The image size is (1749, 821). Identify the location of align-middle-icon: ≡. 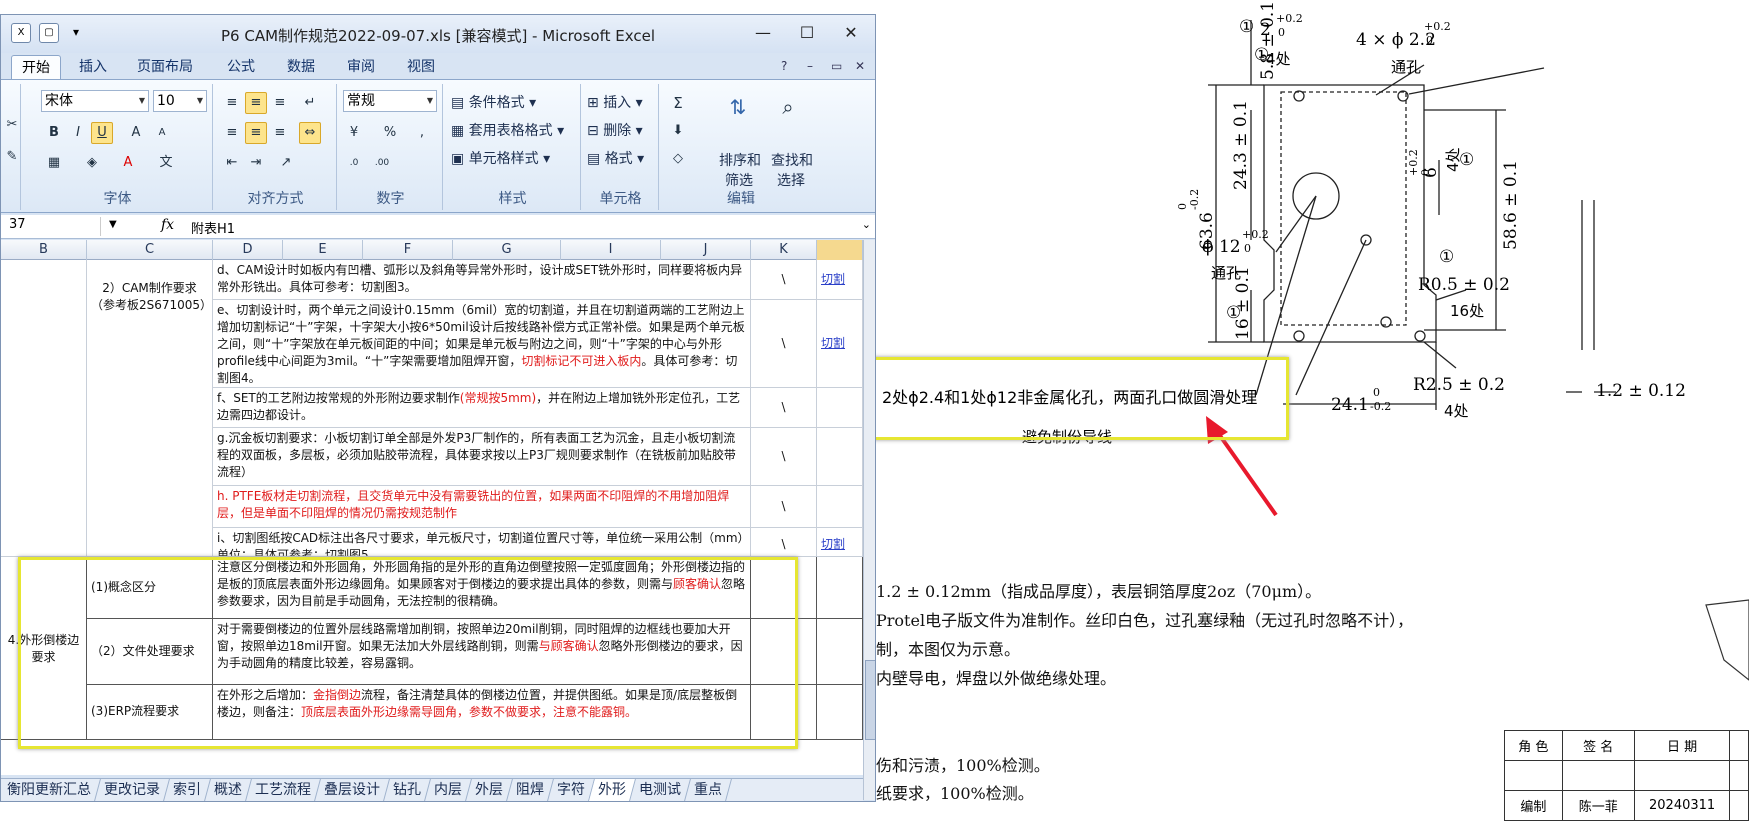
(256, 103).